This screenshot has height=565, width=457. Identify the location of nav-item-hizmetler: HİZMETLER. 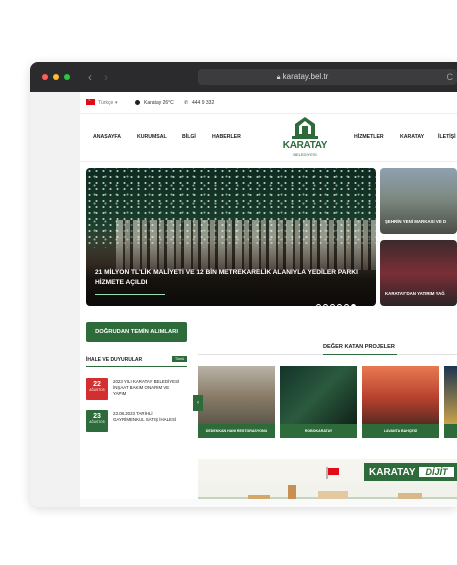
(369, 137).